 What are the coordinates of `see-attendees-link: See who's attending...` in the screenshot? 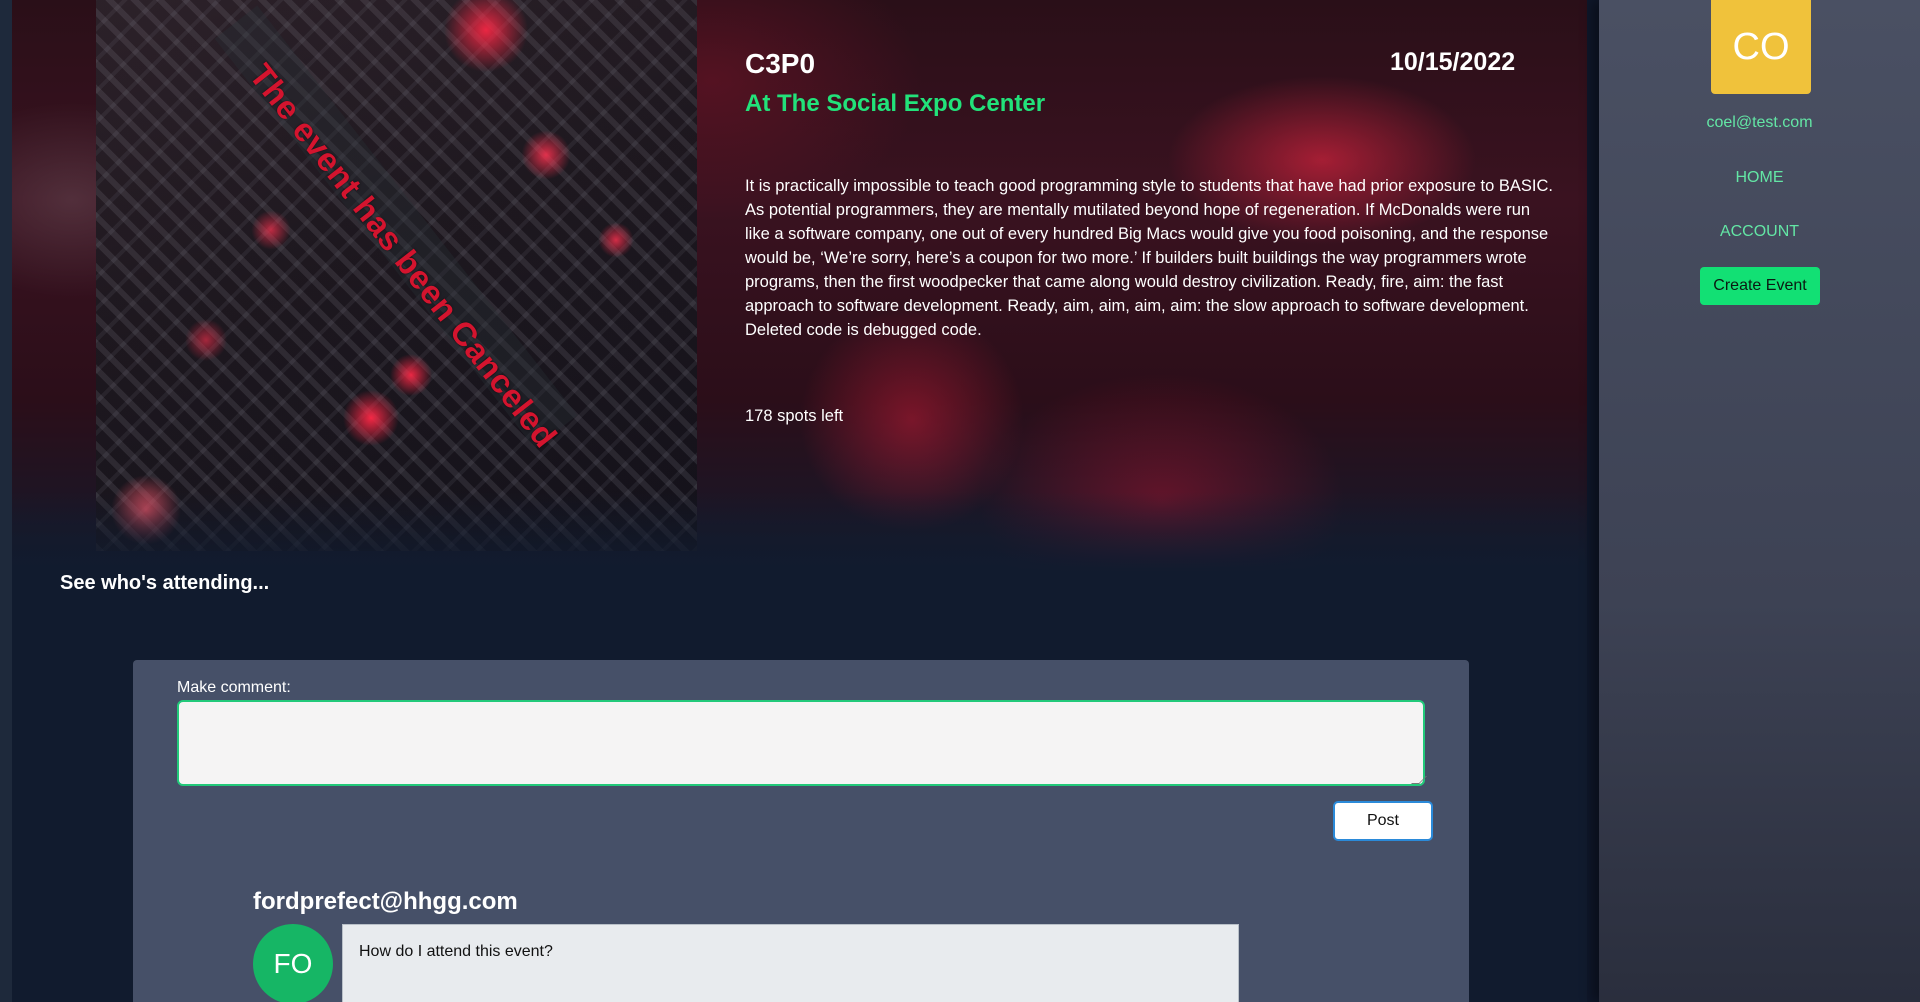 It's located at (164, 583).